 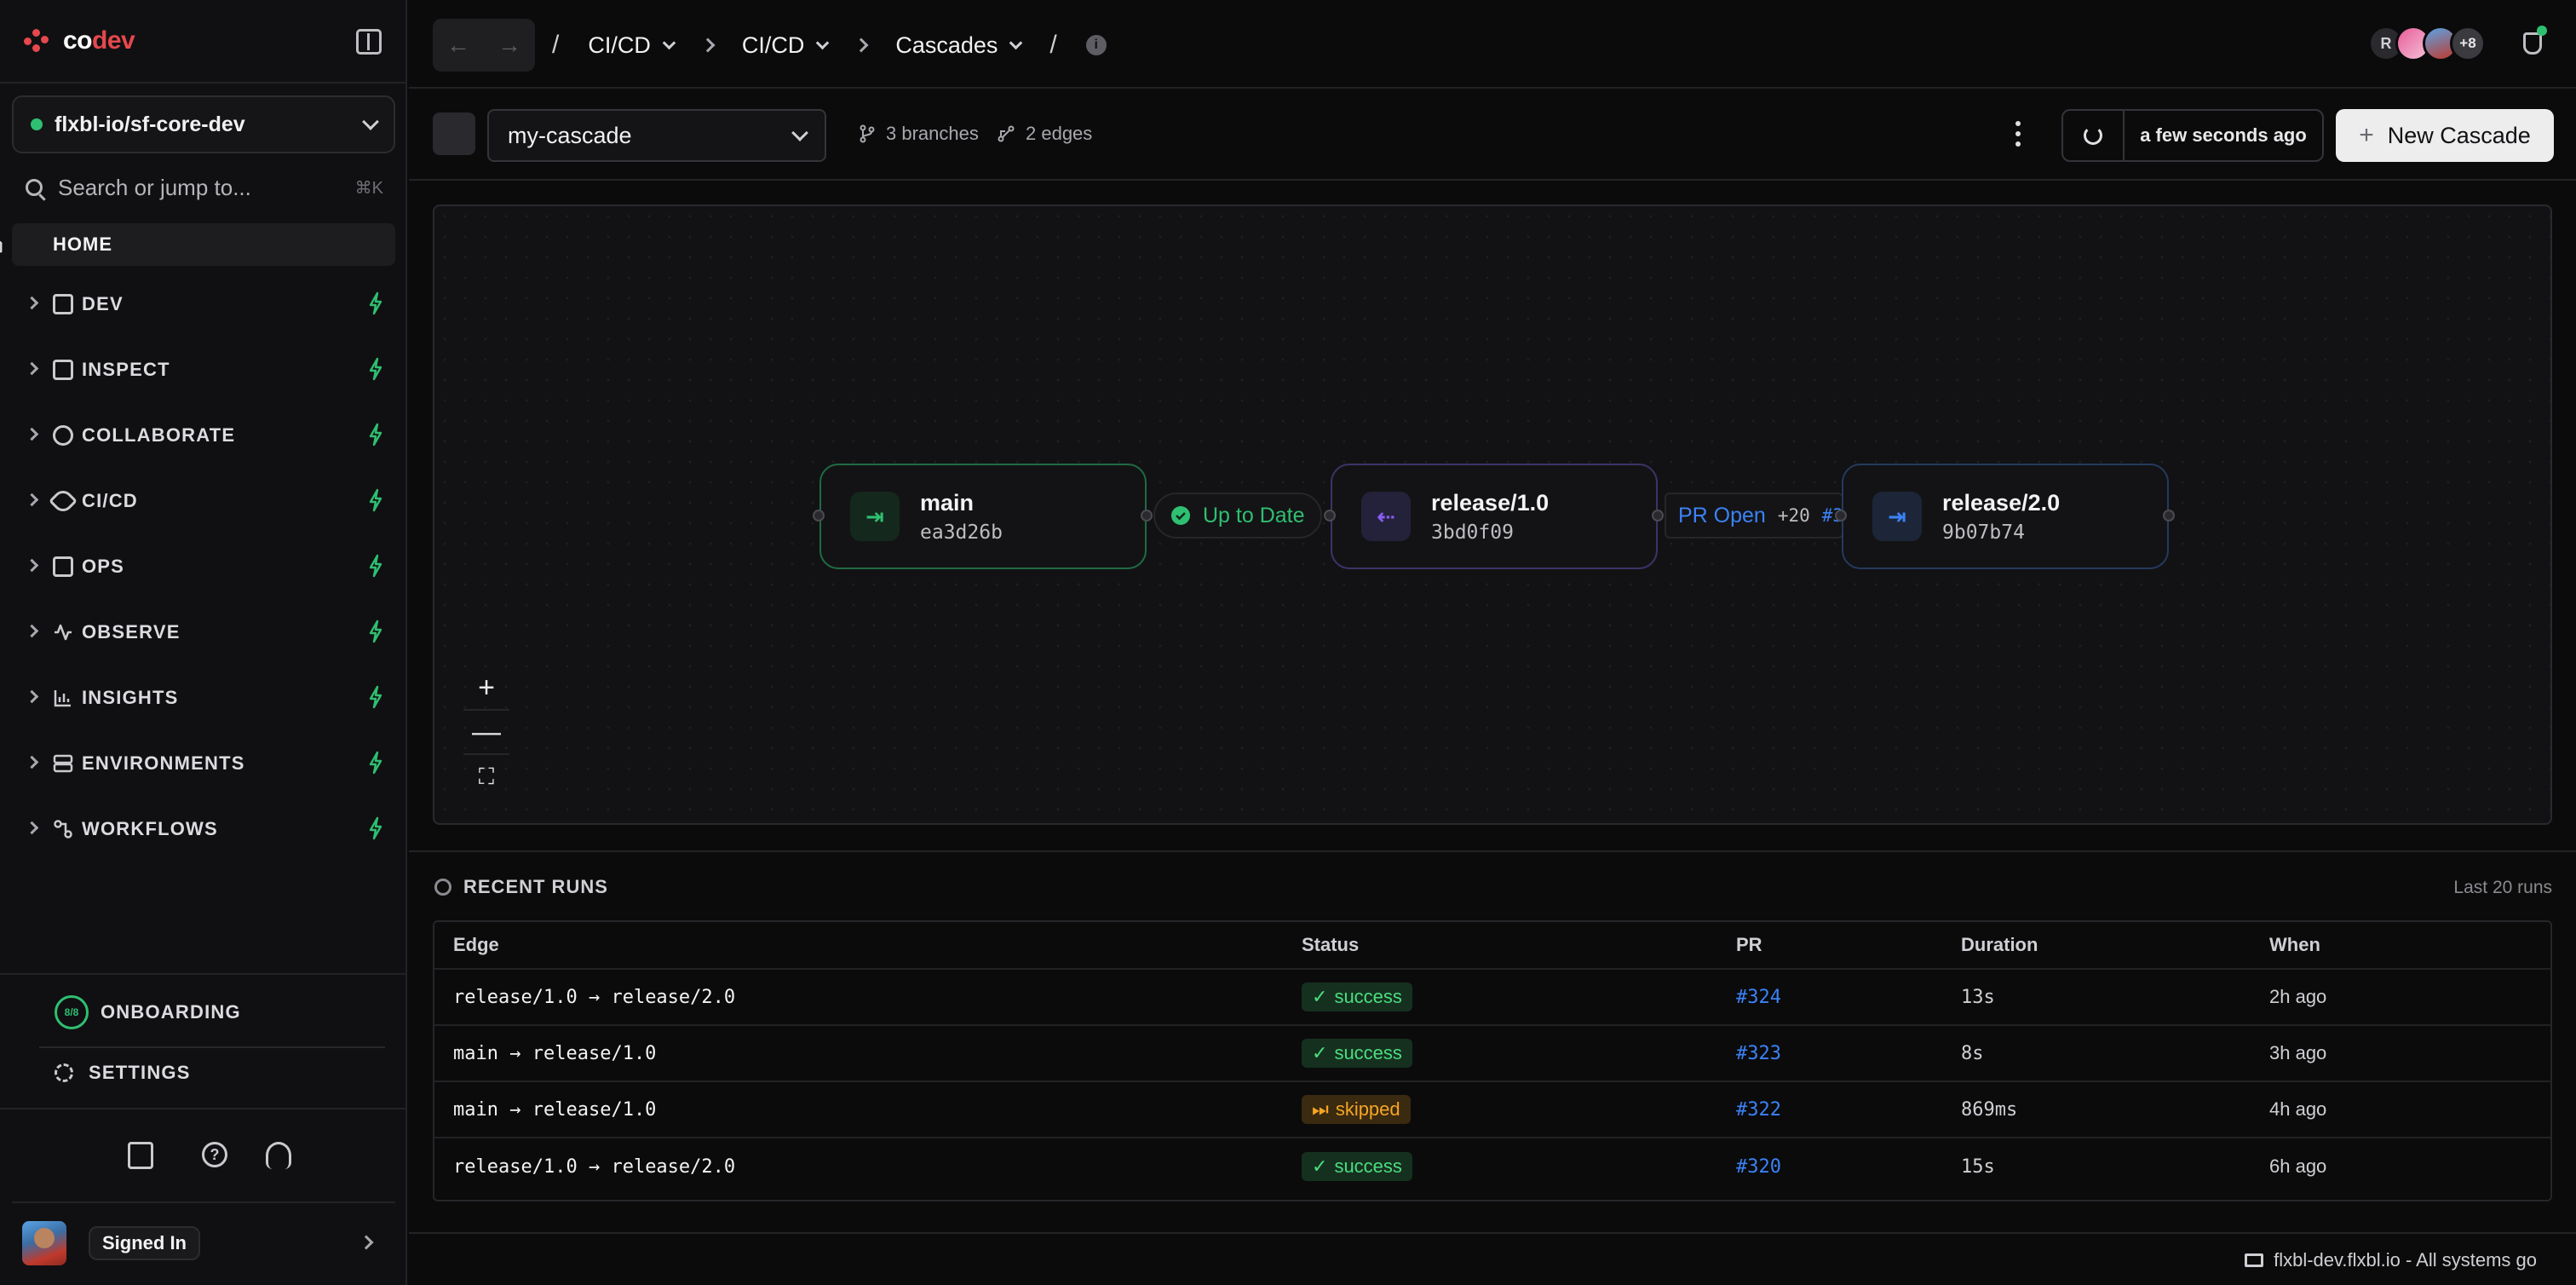 I want to click on git-branch-icon, so click(x=868, y=133).